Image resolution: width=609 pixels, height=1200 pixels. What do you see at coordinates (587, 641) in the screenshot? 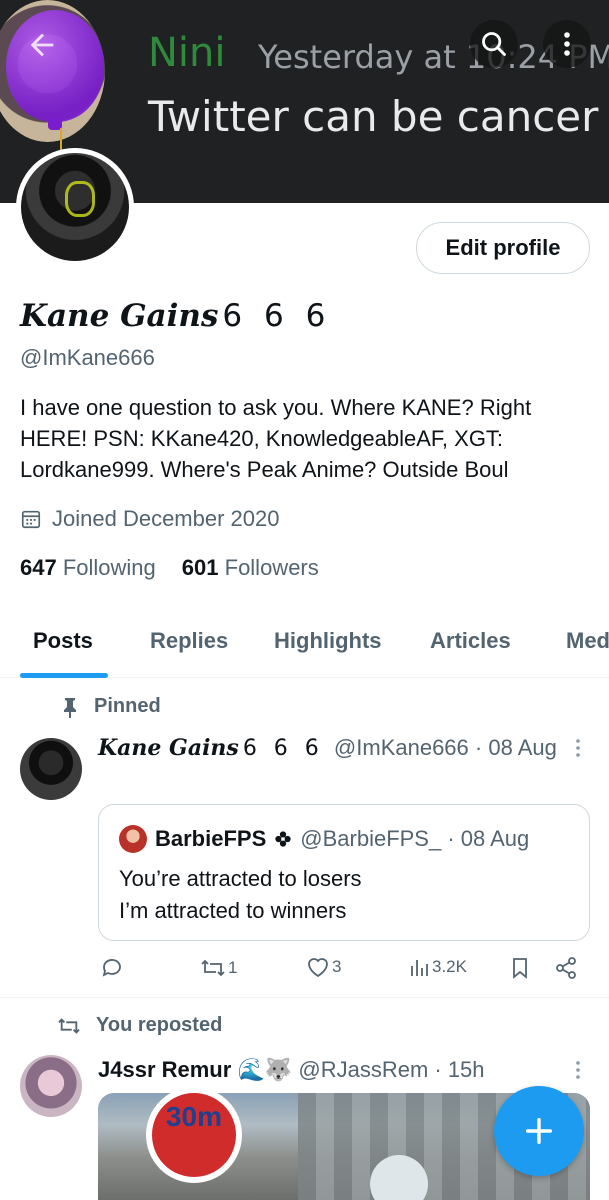
I see `tab-media: Media` at bounding box center [587, 641].